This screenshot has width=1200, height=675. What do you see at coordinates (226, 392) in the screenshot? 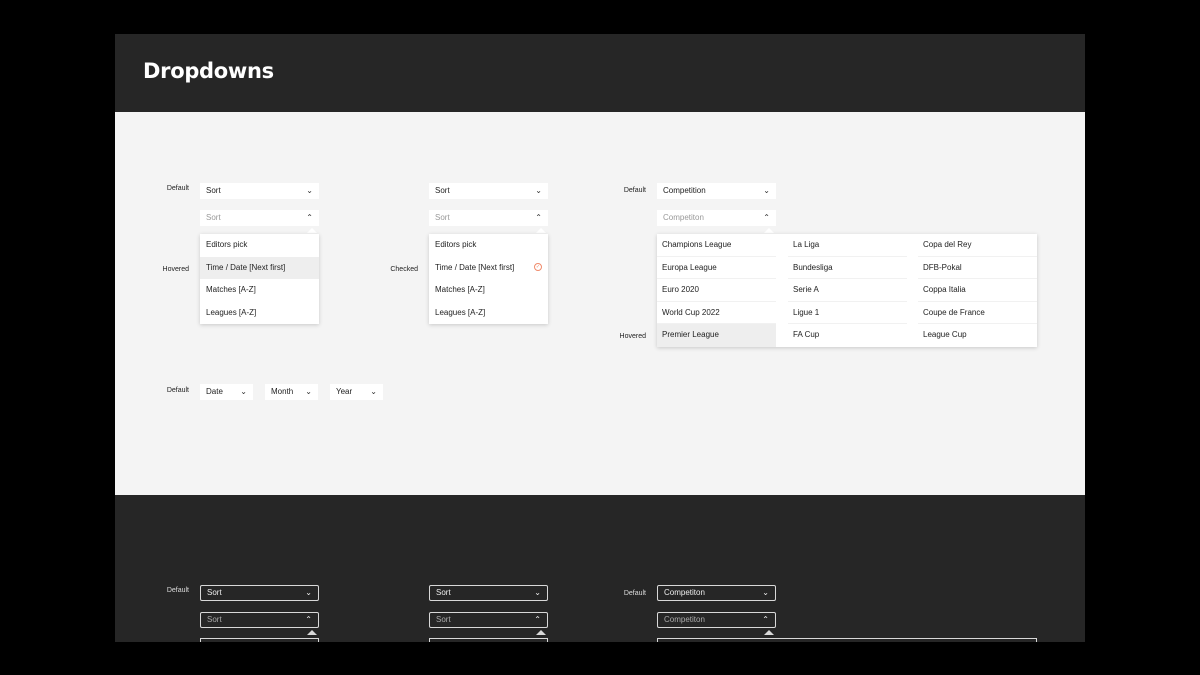
I see `date-dropdown: Date ⌄` at bounding box center [226, 392].